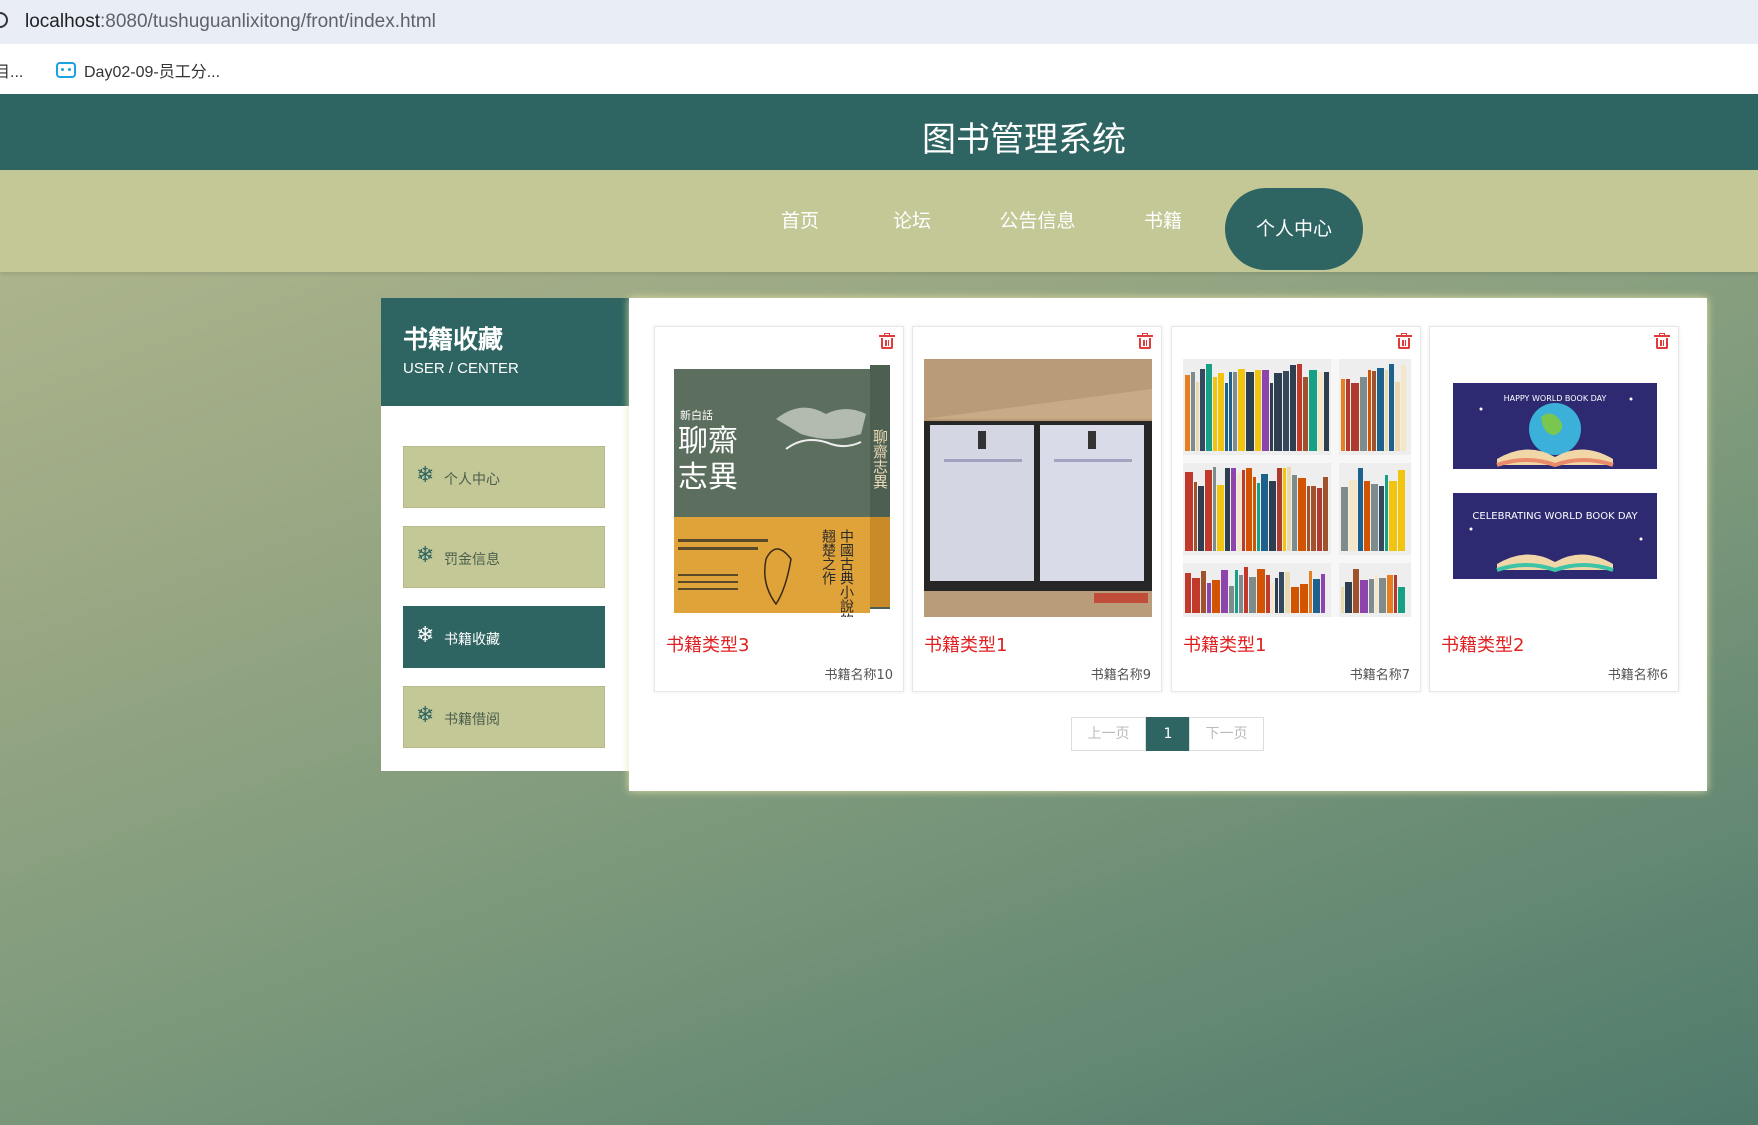 The height and width of the screenshot is (1125, 1758). What do you see at coordinates (4, 20) in the screenshot?
I see `site-info-icon` at bounding box center [4, 20].